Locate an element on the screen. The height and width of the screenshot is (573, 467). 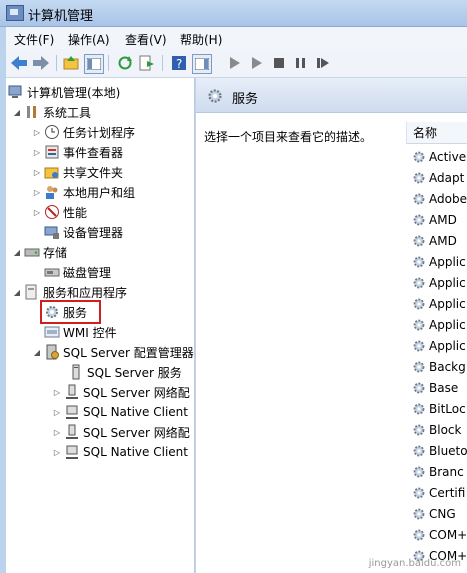
list-item: Adapt is located at coordinates (435, 178).